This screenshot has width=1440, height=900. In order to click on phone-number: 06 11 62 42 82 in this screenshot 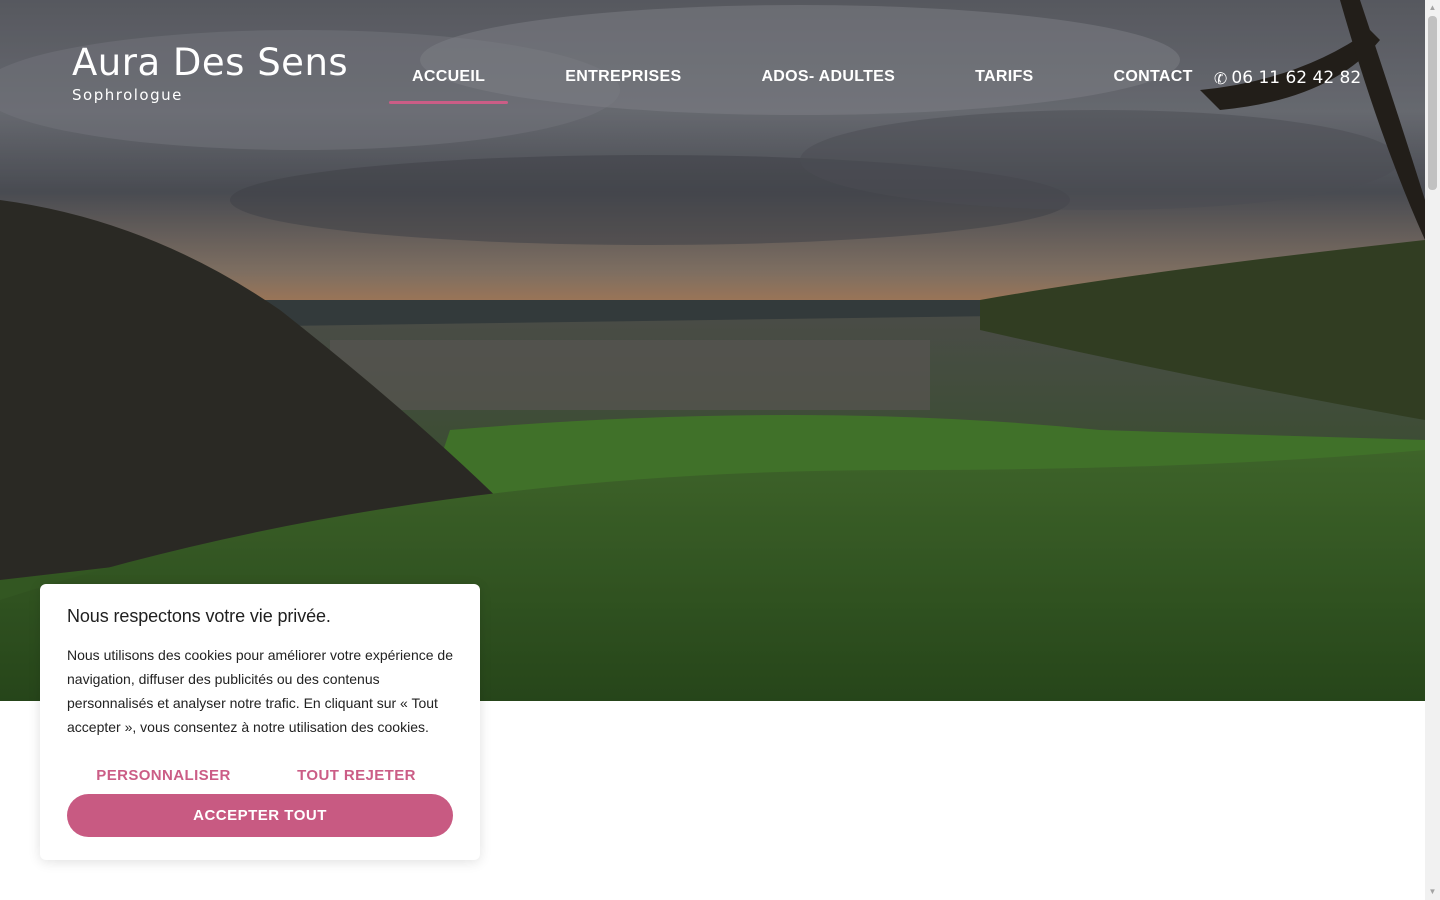, I will do `click(1296, 78)`.